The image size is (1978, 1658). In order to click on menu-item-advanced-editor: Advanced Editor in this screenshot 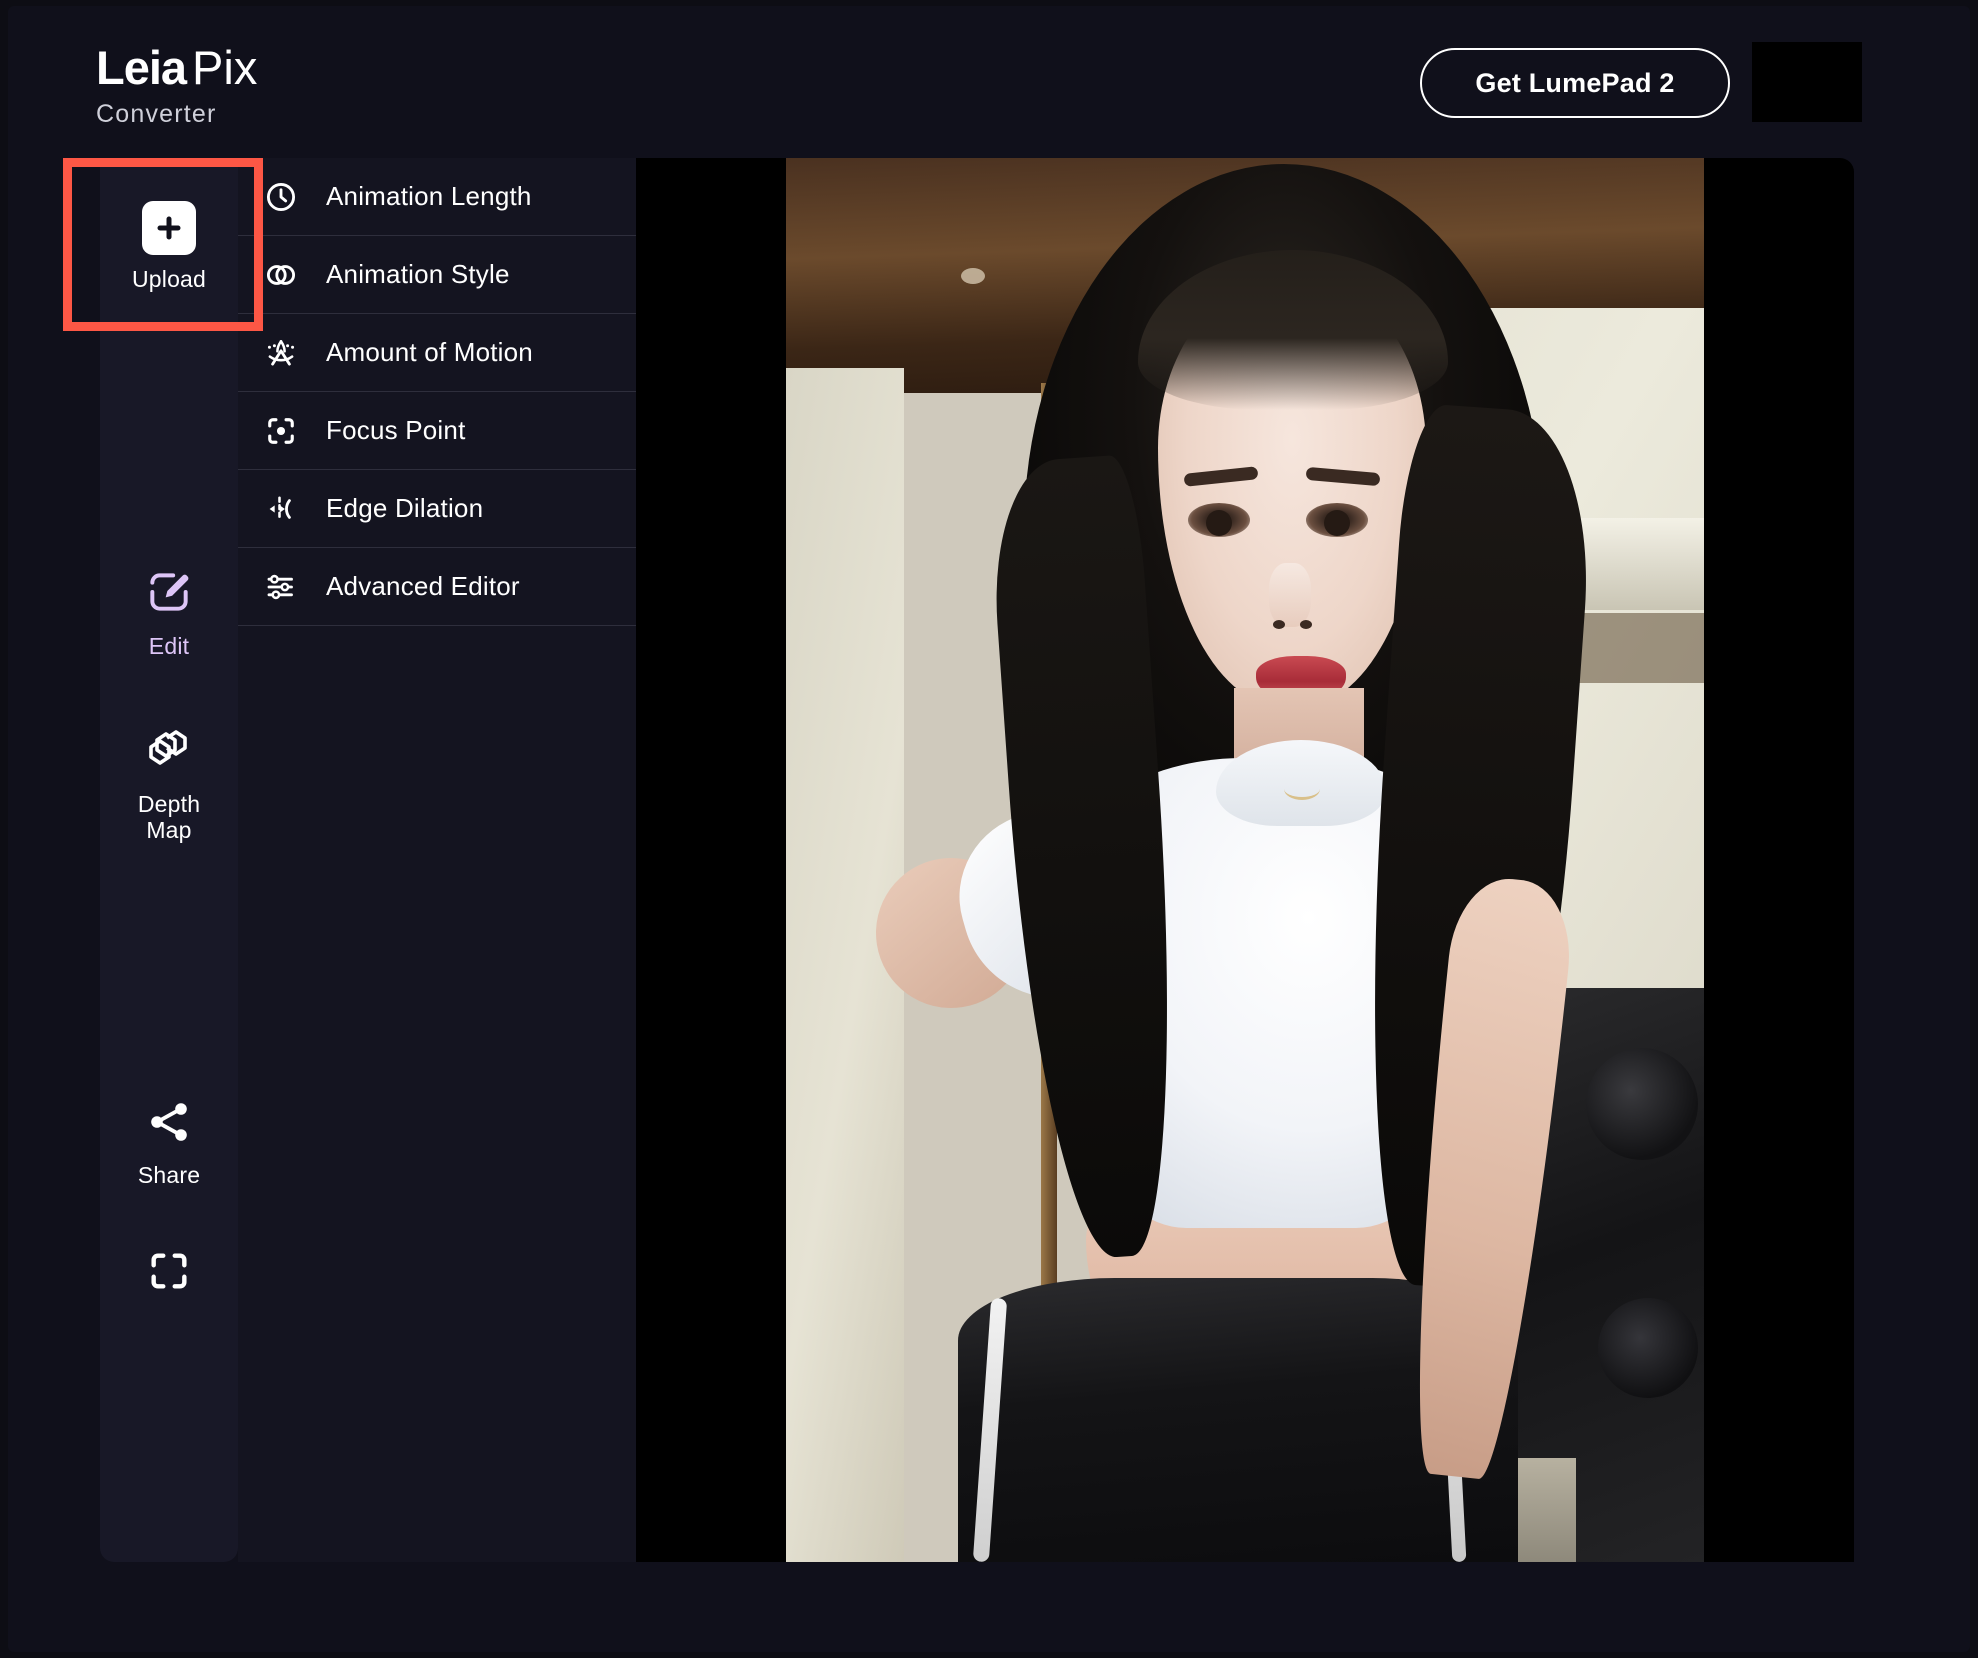, I will do `click(437, 587)`.